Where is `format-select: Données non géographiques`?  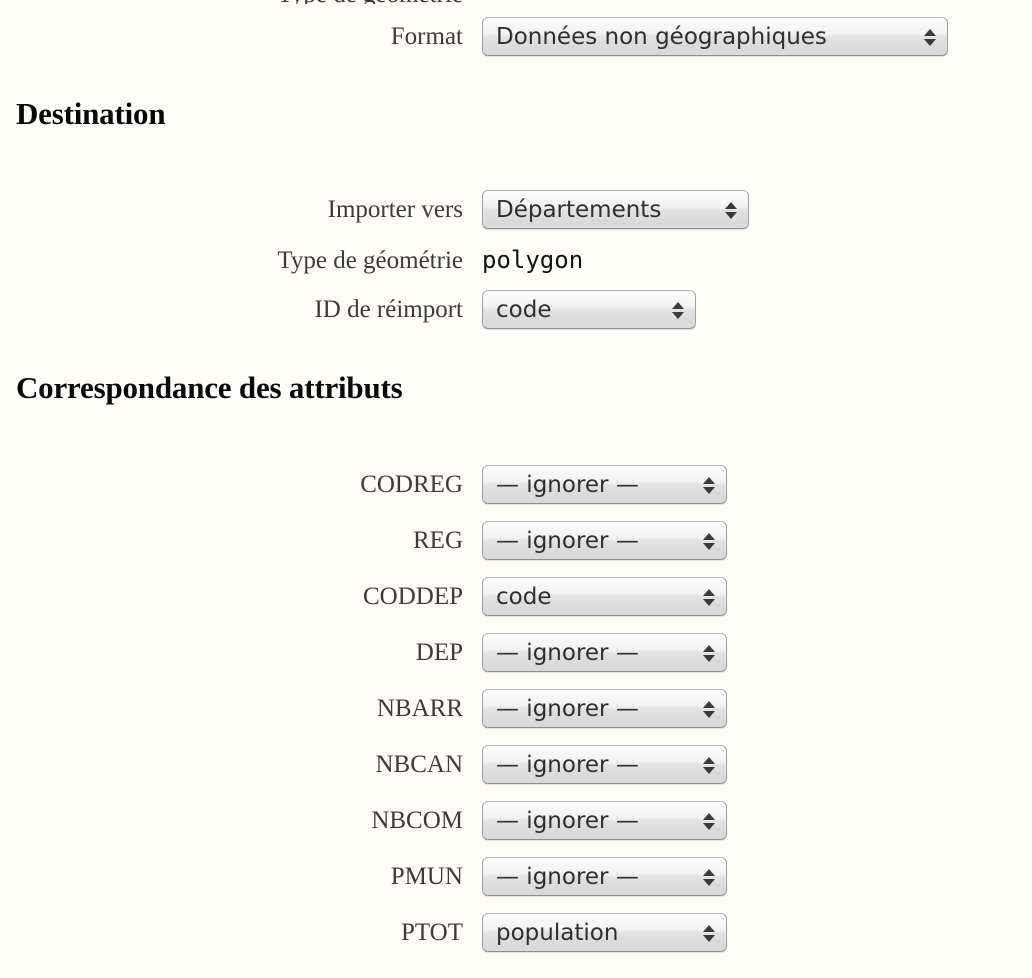 format-select: Données non géographiques is located at coordinates (715, 36).